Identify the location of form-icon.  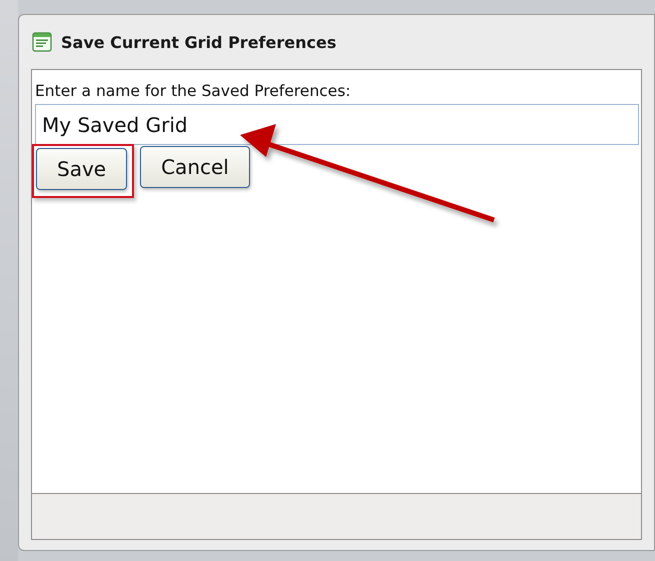
(42, 42).